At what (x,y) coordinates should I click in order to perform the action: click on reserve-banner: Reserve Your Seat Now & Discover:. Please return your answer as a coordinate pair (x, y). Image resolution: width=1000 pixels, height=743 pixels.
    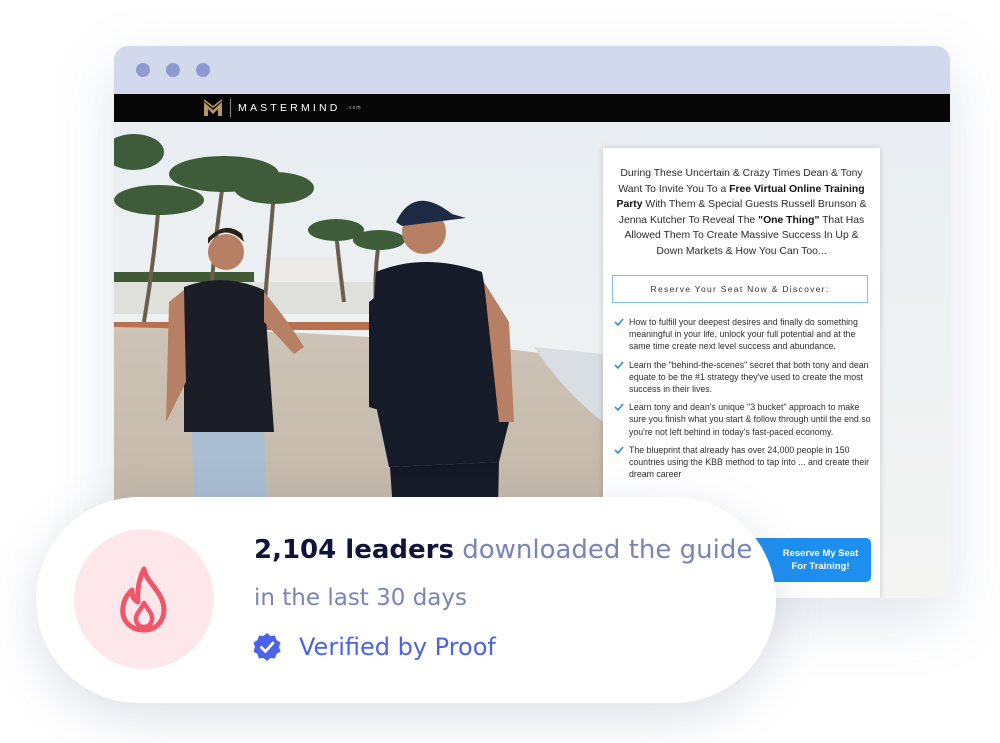
    Looking at the image, I should click on (740, 289).